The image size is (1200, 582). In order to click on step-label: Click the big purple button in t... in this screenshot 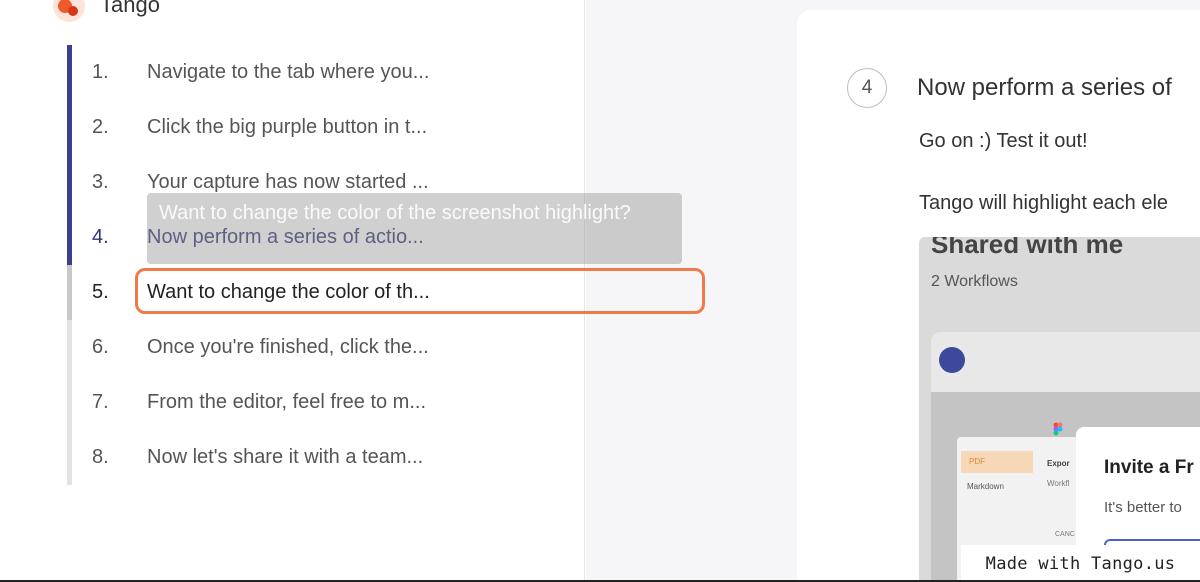, I will do `click(287, 126)`.